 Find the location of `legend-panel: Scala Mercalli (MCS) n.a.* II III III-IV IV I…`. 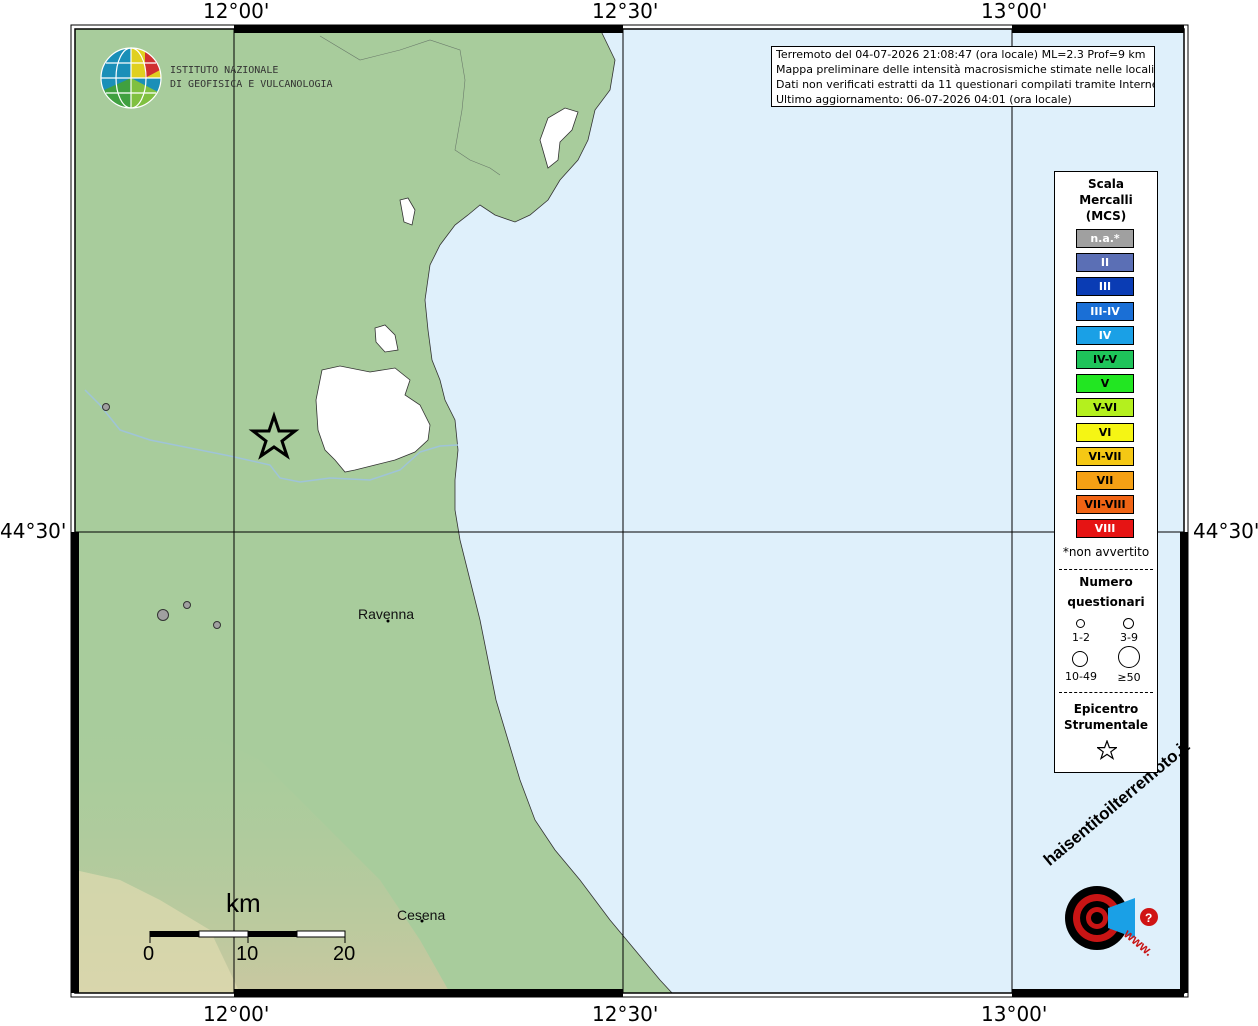

legend-panel: Scala Mercalli (MCS) n.a.* II III III-IV IV I… is located at coordinates (1106, 472).